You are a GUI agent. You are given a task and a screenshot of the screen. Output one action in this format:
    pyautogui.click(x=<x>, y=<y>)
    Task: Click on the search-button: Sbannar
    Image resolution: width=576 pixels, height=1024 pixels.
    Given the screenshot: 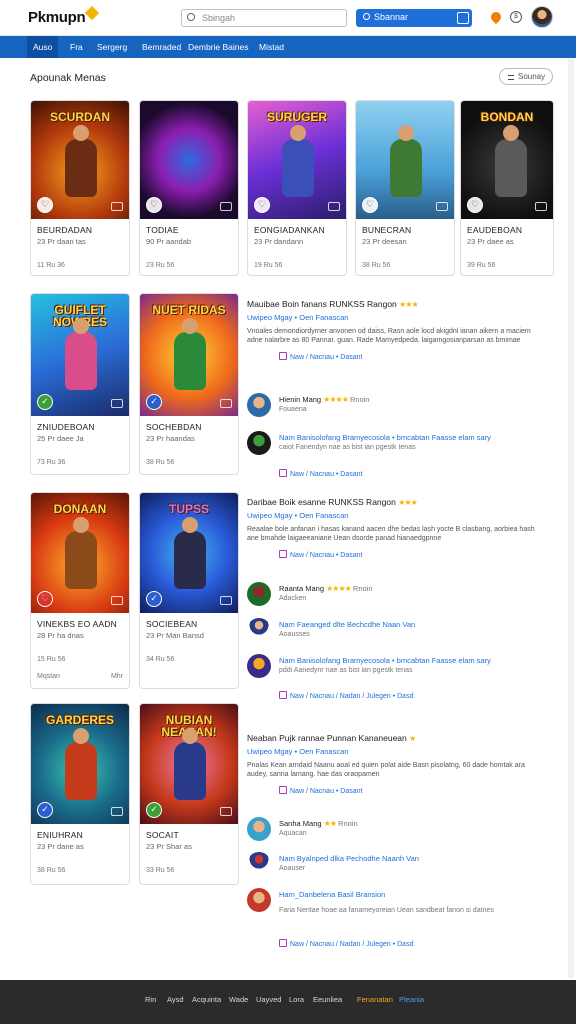 What is the action you would take?
    pyautogui.click(x=414, y=18)
    